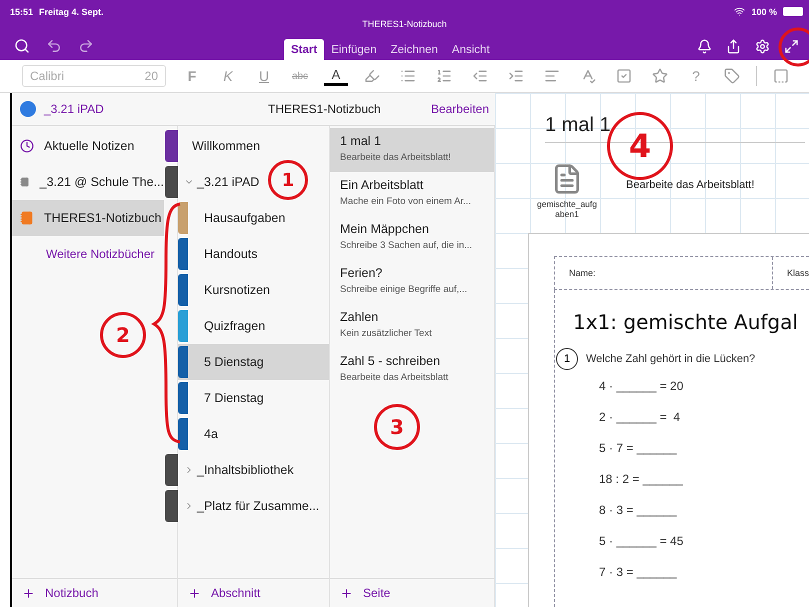  What do you see at coordinates (86, 46) in the screenshot?
I see `redo-icon` at bounding box center [86, 46].